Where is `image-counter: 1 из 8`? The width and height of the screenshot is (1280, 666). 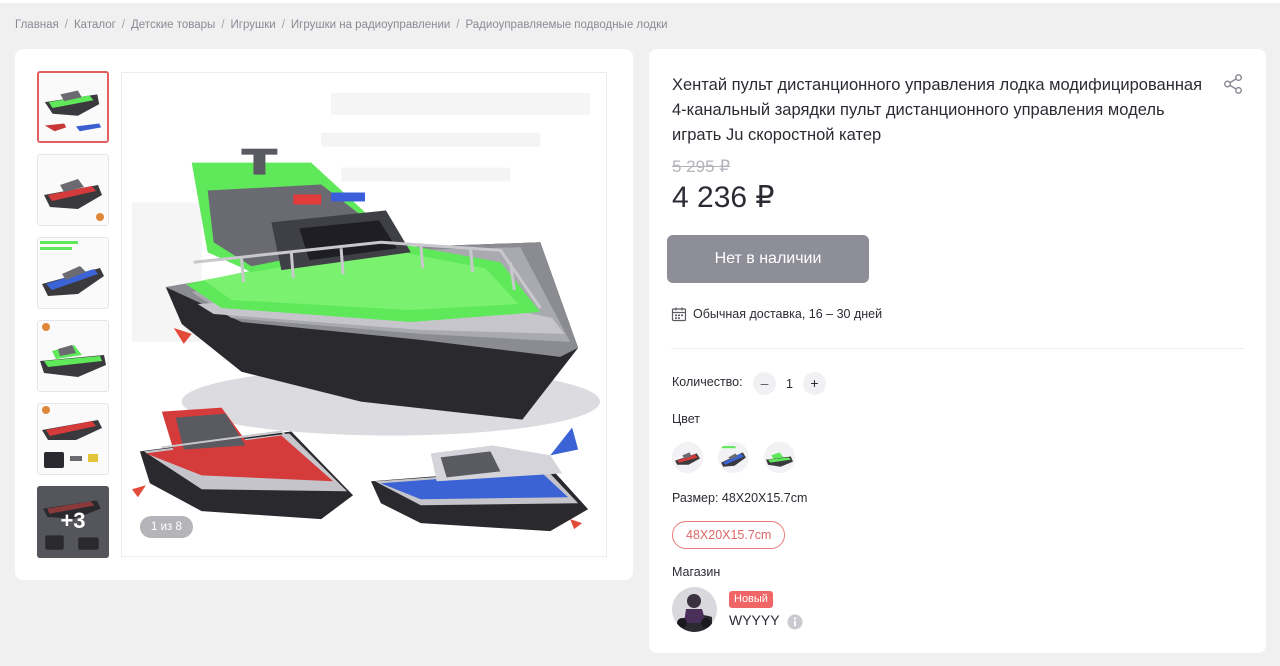
image-counter: 1 из 8 is located at coordinates (166, 527).